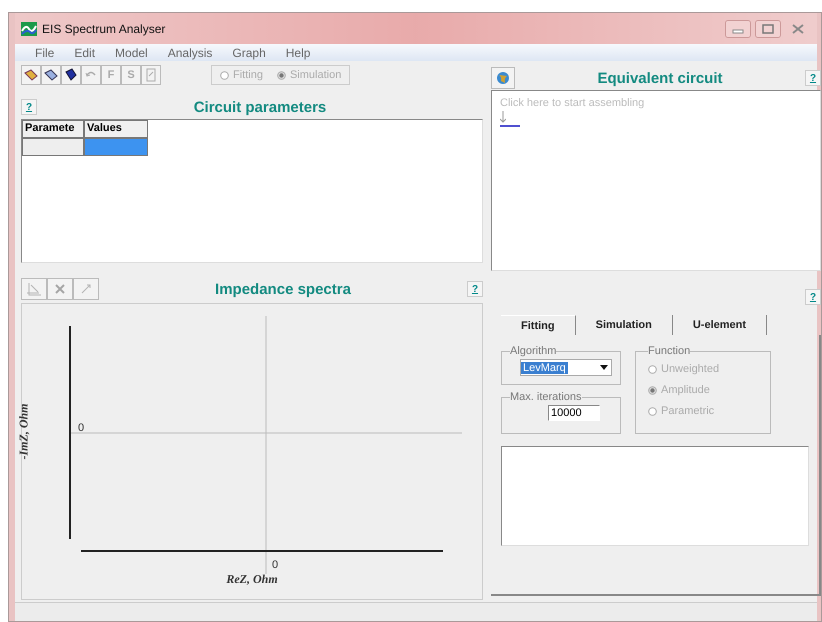 This screenshot has height=622, width=822. I want to click on globe-icon, so click(503, 78).